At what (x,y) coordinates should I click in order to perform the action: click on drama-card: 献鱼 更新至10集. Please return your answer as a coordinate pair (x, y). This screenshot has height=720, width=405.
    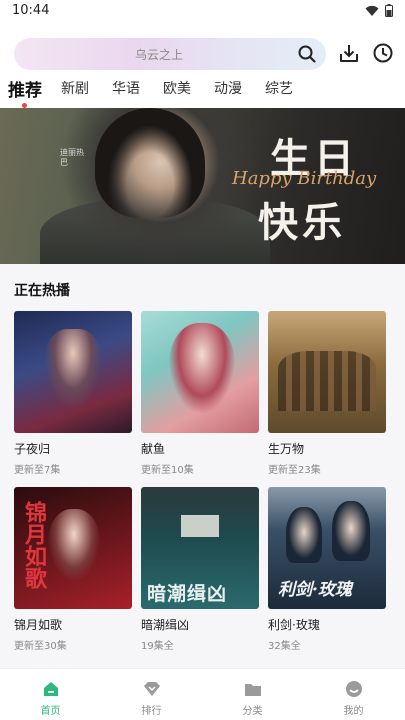
    Looking at the image, I should click on (200, 393).